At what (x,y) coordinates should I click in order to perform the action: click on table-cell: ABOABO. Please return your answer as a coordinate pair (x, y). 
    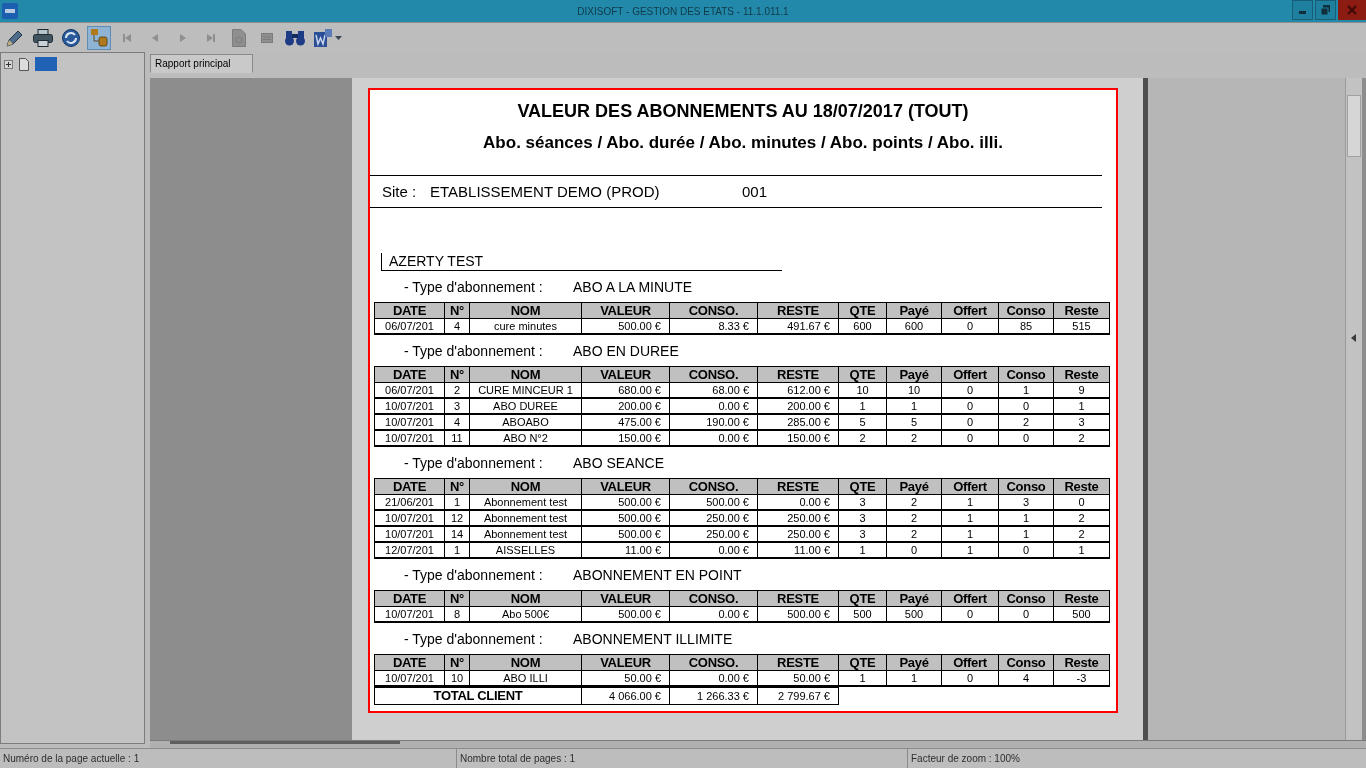
    Looking at the image, I should click on (525, 422).